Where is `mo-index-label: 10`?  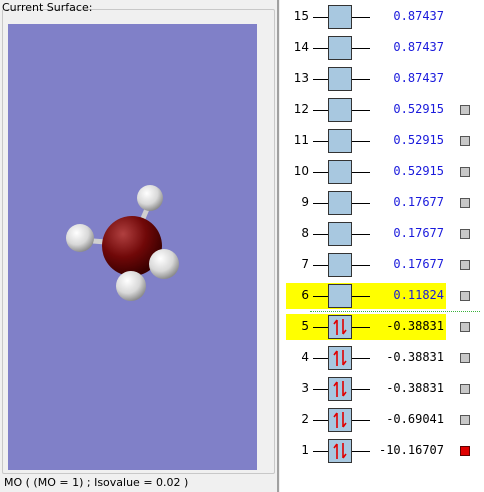 mo-index-label: 10 is located at coordinates (301, 171).